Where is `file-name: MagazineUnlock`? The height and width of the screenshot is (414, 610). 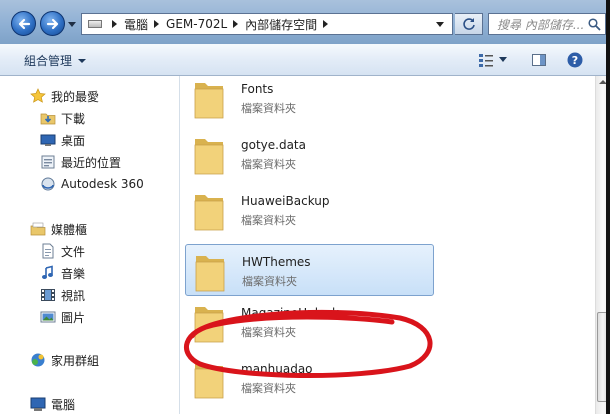
file-name: MagazineUnlock is located at coordinates (290, 313).